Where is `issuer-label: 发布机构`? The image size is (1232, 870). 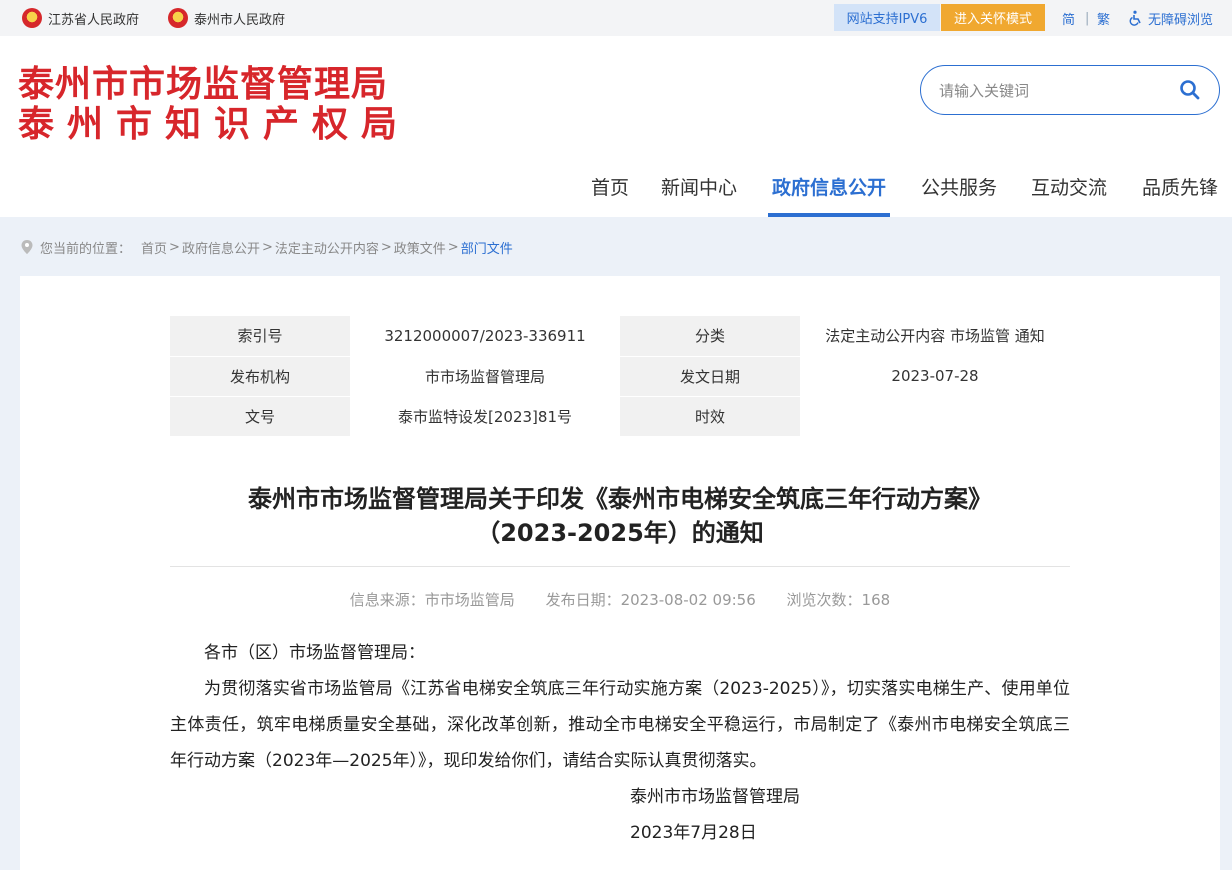 issuer-label: 发布机构 is located at coordinates (260, 376).